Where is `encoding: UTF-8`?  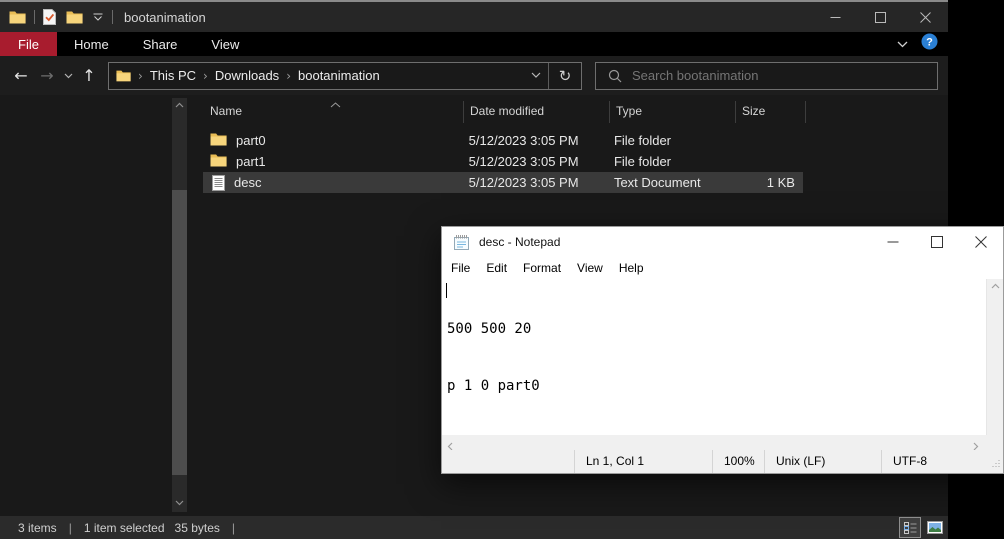
encoding: UTF-8 is located at coordinates (942, 461).